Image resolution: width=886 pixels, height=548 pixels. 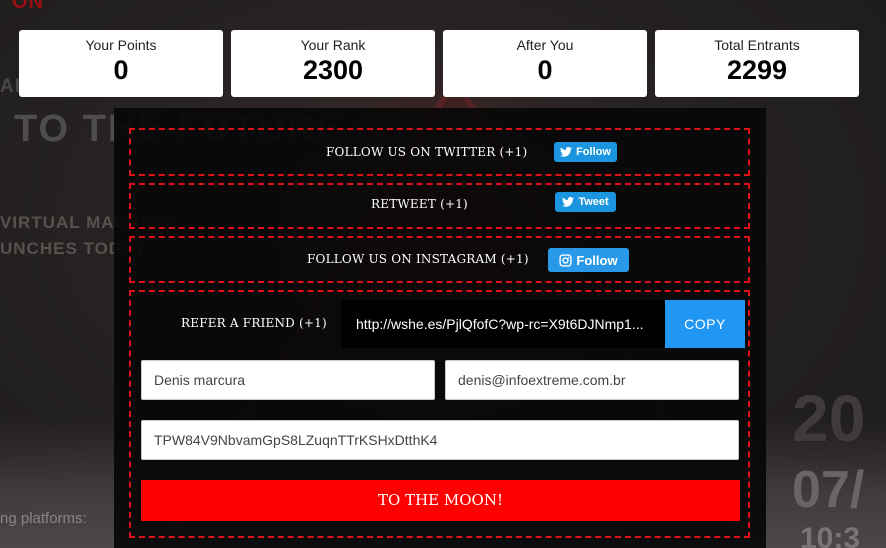 What do you see at coordinates (43, 518) in the screenshot?
I see `background-platforms-text: ng platforms:` at bounding box center [43, 518].